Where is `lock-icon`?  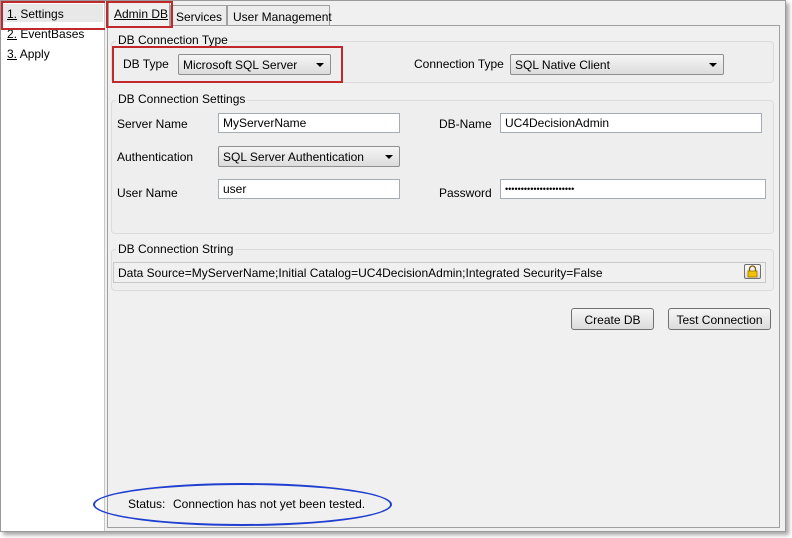
lock-icon is located at coordinates (752, 271).